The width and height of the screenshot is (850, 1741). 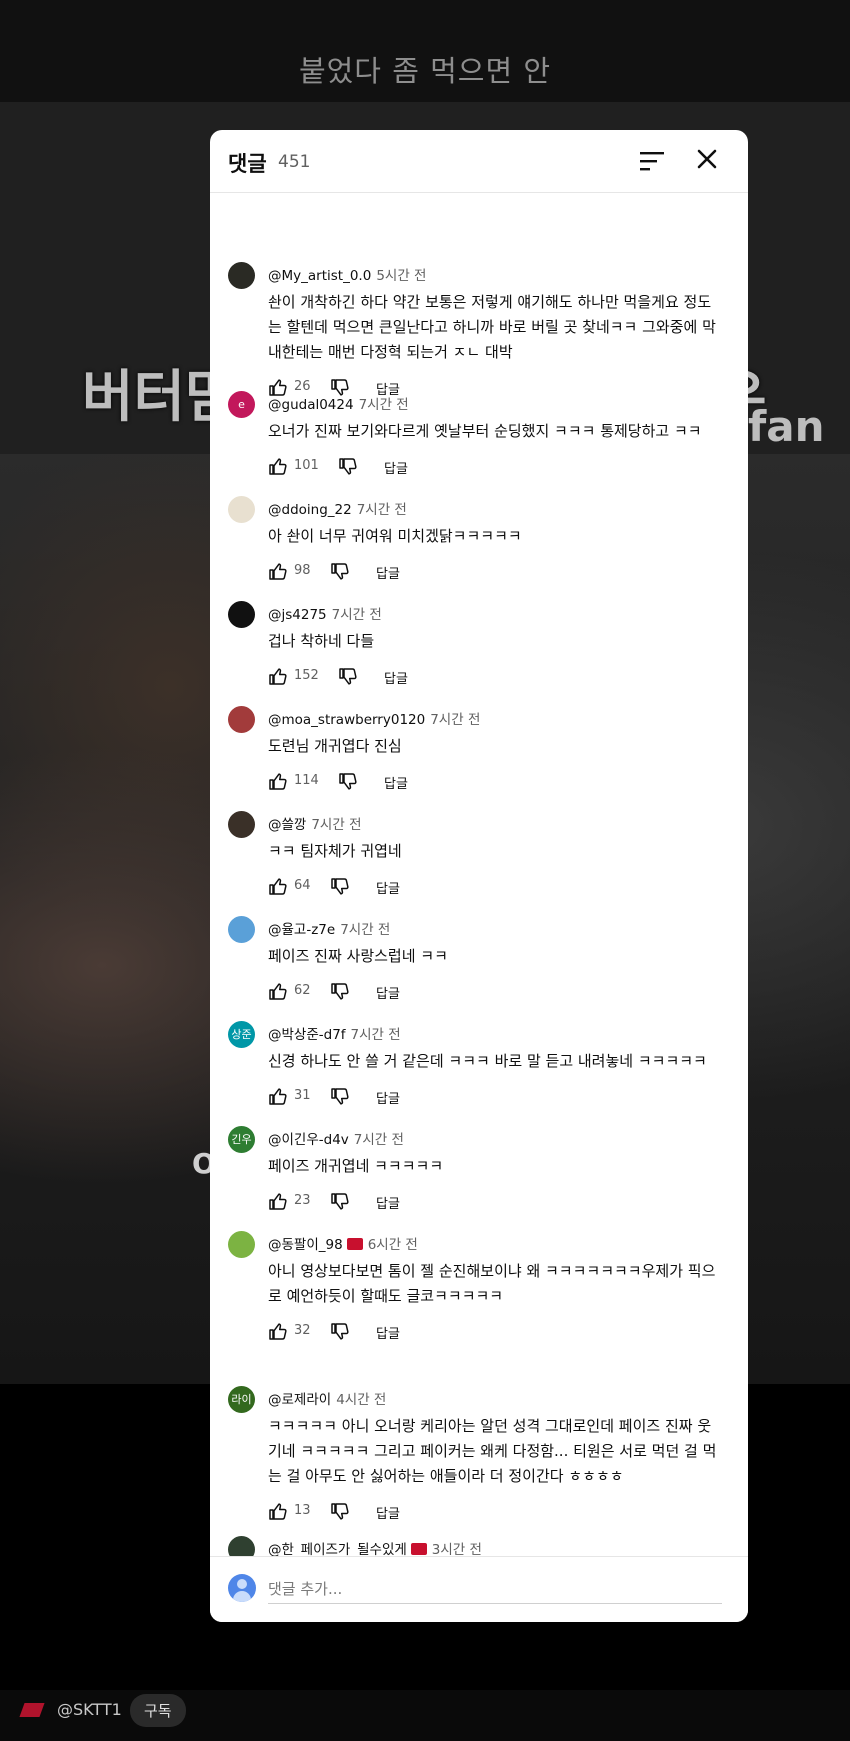 What do you see at coordinates (241, 404) in the screenshot?
I see `comment-avatar: e` at bounding box center [241, 404].